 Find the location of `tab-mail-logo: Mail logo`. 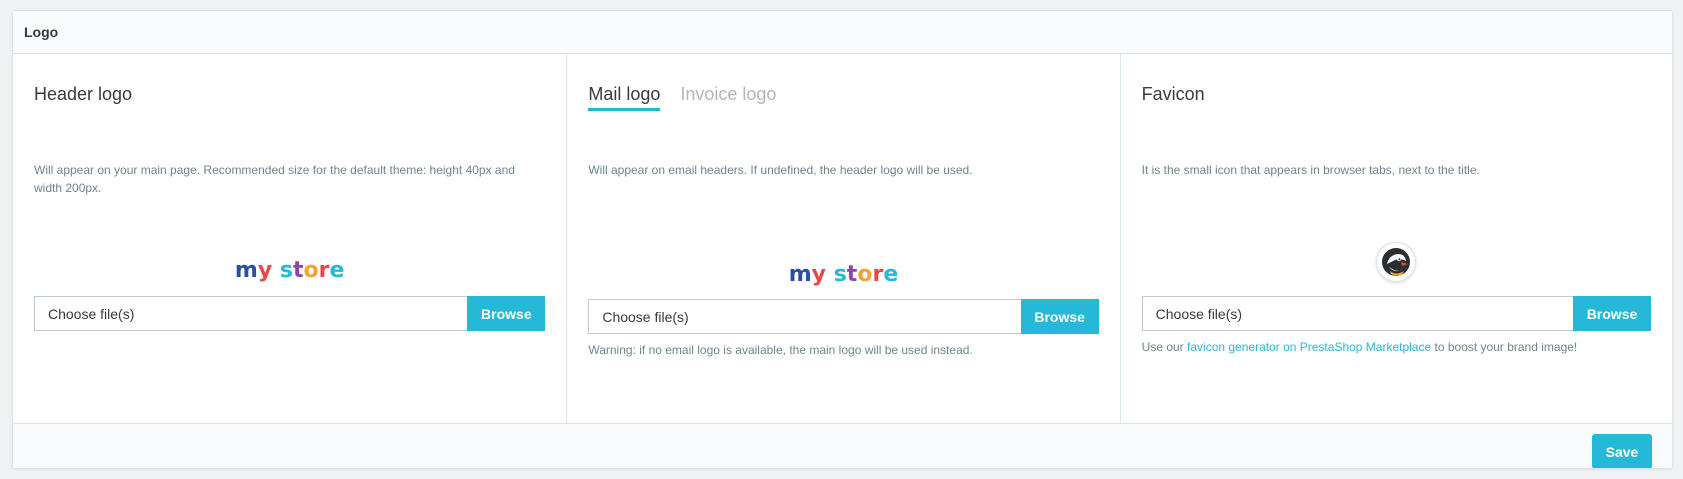

tab-mail-logo: Mail logo is located at coordinates (624, 97).